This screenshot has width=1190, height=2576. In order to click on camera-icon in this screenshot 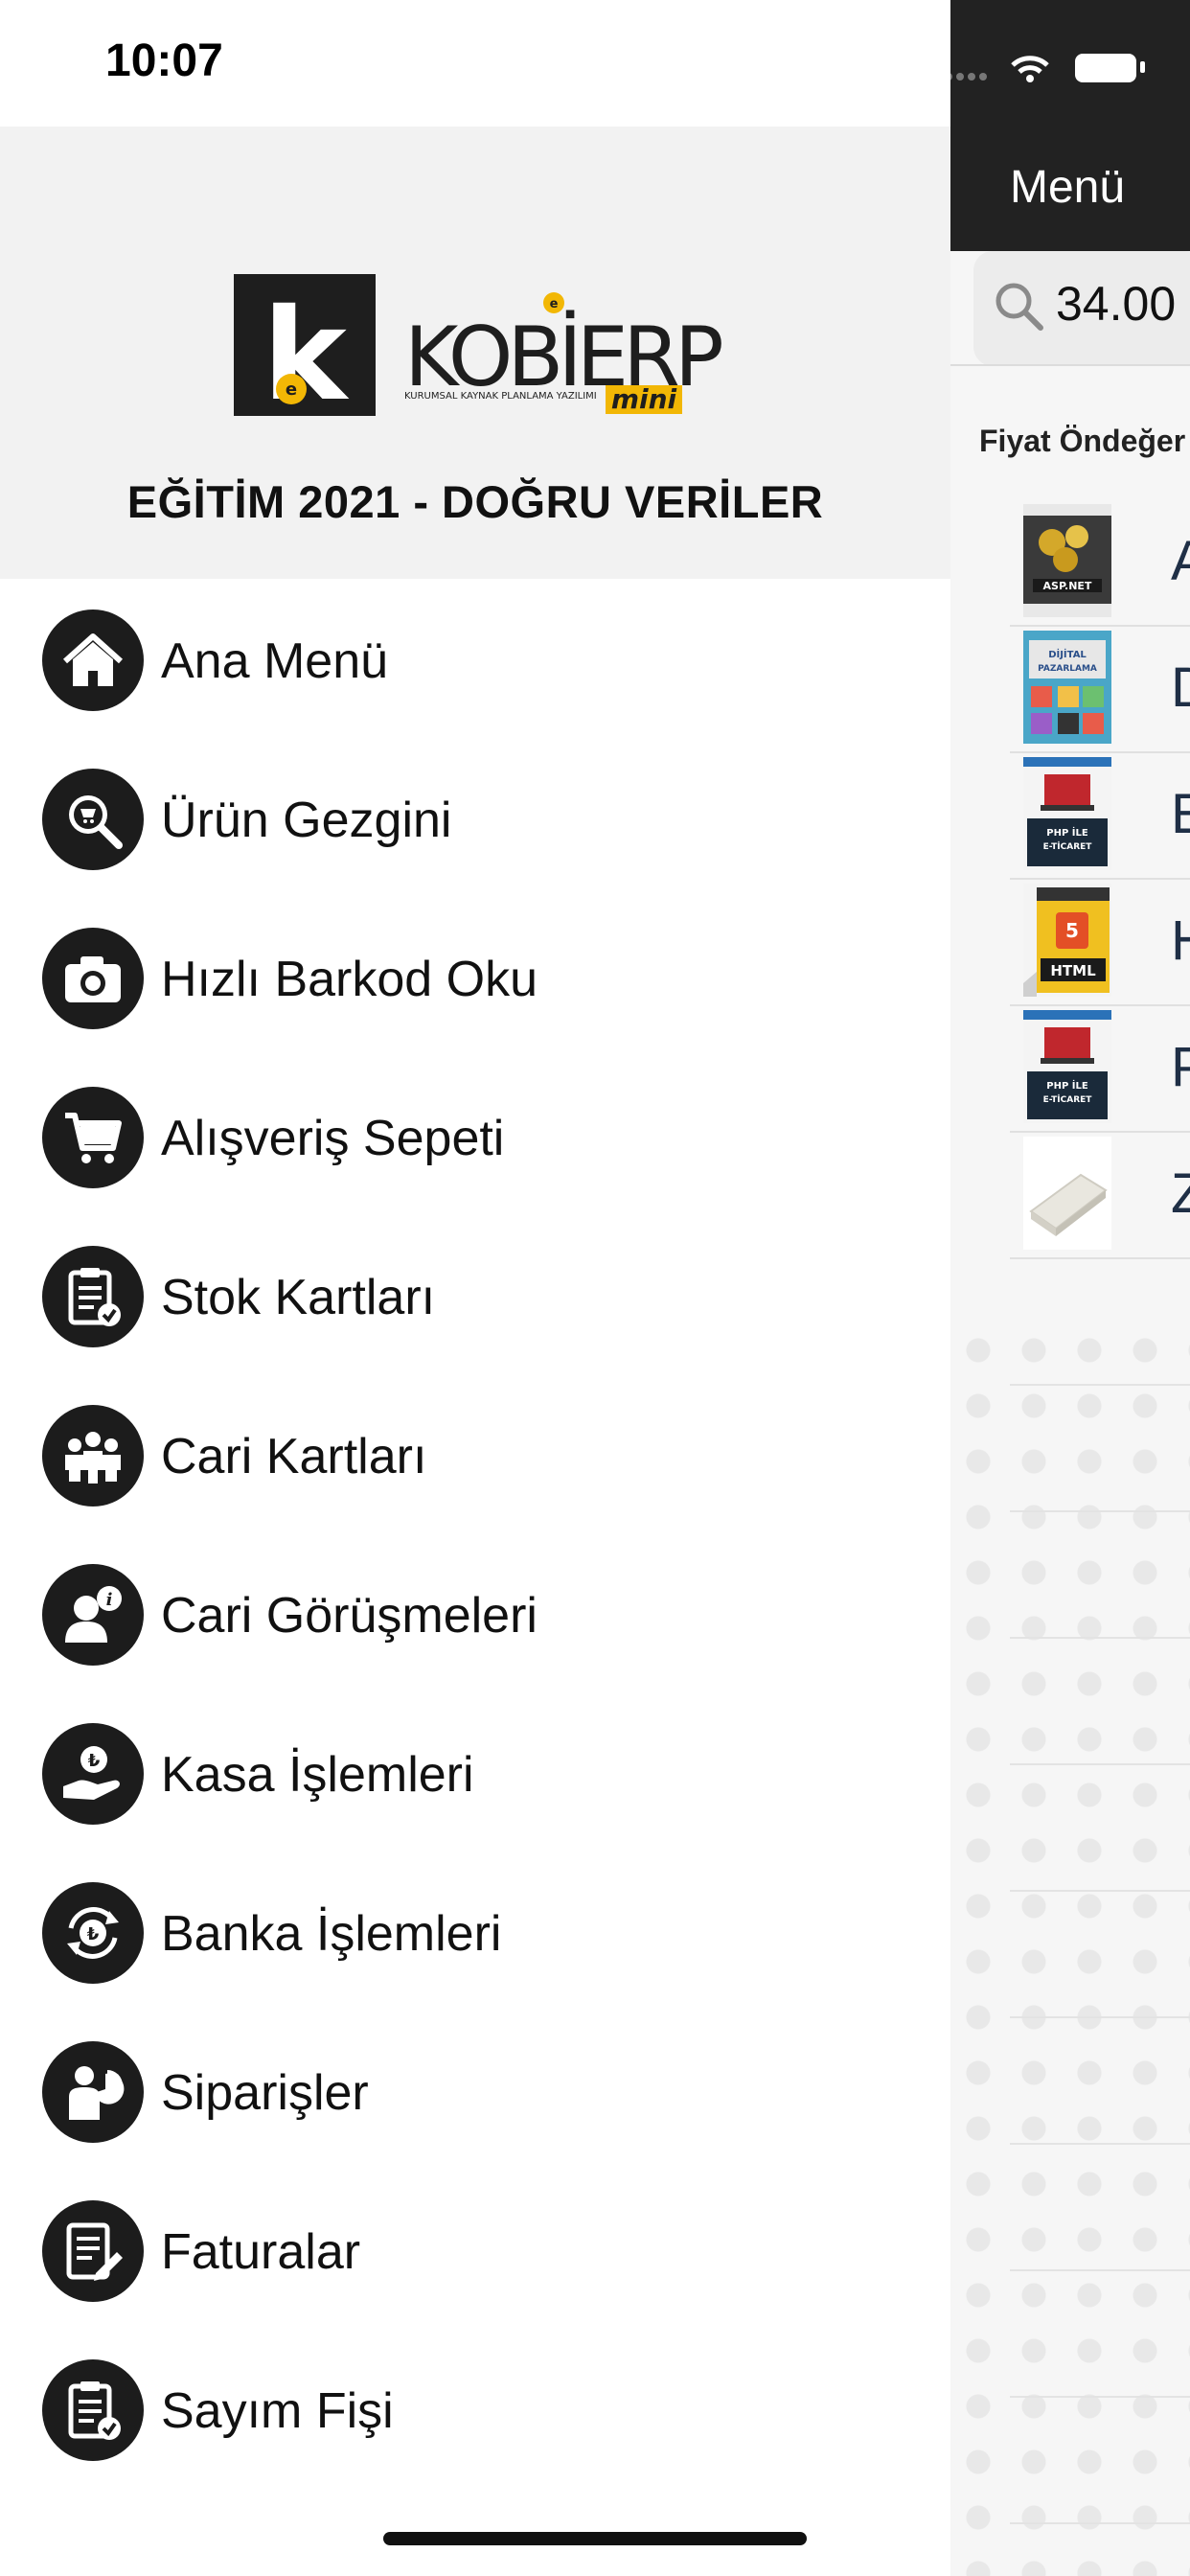, I will do `click(93, 978)`.